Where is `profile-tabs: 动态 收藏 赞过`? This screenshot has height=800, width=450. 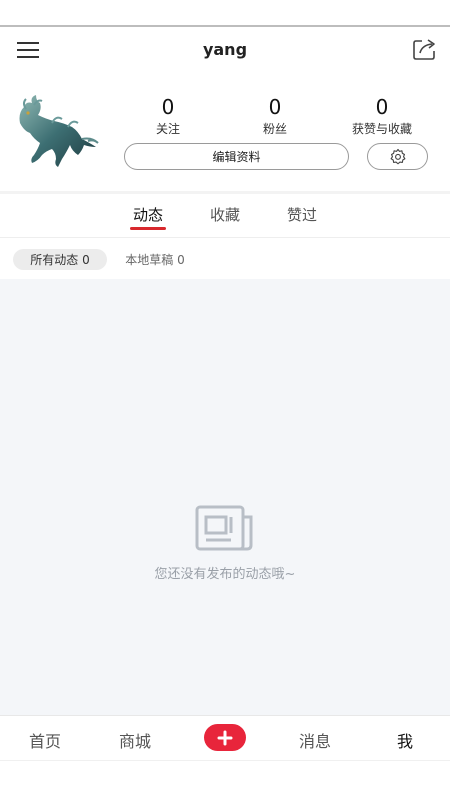
profile-tabs: 动态 收藏 赞过 is located at coordinates (225, 216).